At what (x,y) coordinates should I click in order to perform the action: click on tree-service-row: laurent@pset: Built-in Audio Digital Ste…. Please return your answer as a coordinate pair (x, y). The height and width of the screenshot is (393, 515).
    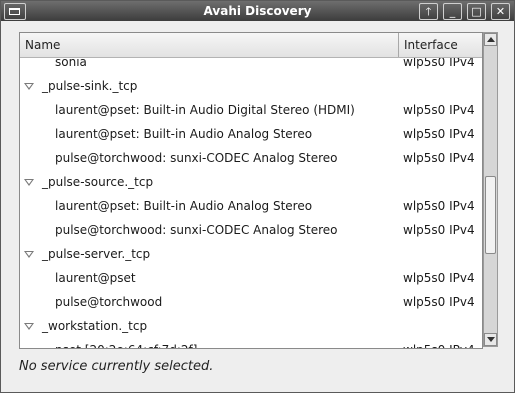
    Looking at the image, I should click on (251, 110).